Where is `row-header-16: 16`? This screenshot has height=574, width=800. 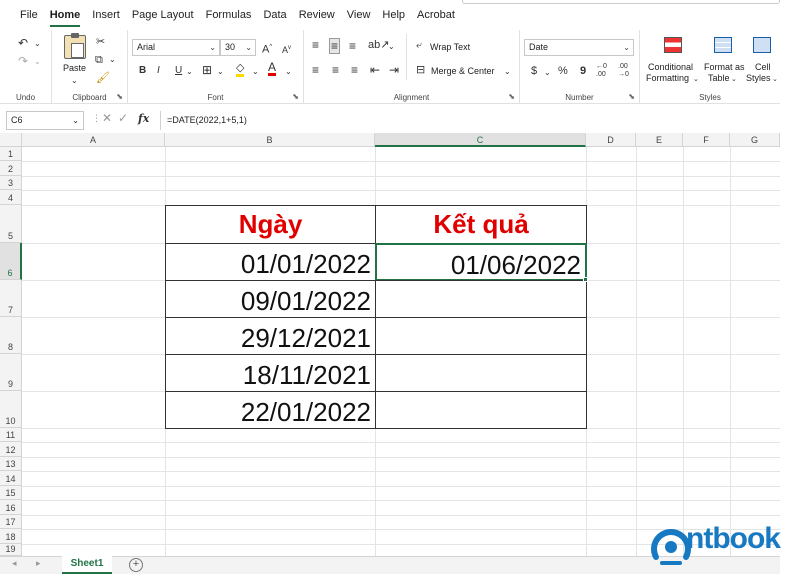 row-header-16: 16 is located at coordinates (11, 507).